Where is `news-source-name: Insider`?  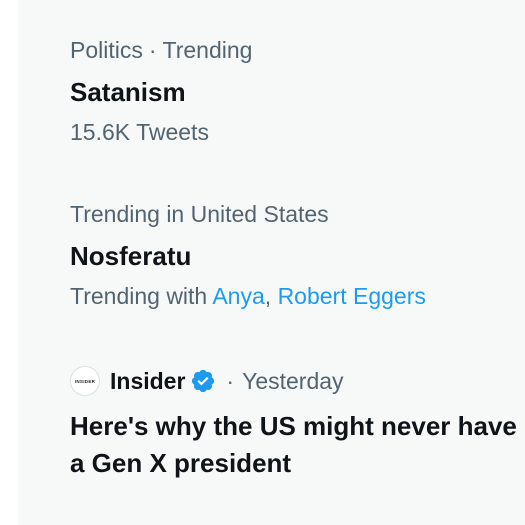 news-source-name: Insider is located at coordinates (147, 381).